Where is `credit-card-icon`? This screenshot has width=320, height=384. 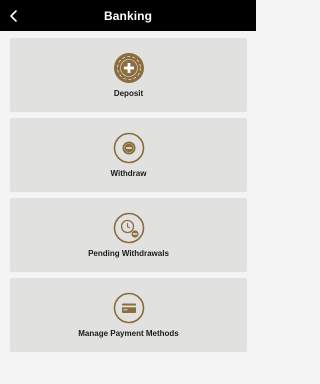
credit-card-icon is located at coordinates (128, 308).